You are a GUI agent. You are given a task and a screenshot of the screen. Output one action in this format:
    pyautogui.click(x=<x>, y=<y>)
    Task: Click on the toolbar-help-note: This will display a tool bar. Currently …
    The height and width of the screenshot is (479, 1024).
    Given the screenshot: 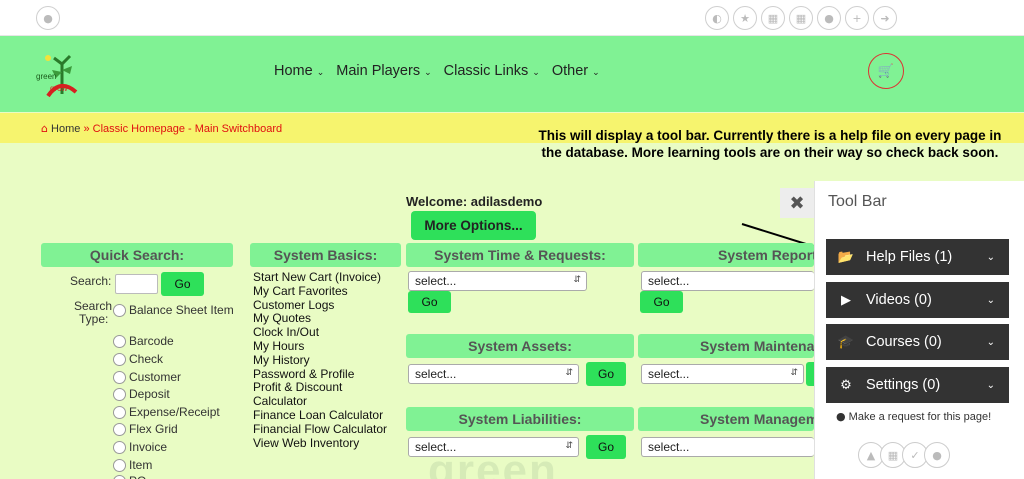 What is the action you would take?
    pyautogui.click(x=770, y=144)
    